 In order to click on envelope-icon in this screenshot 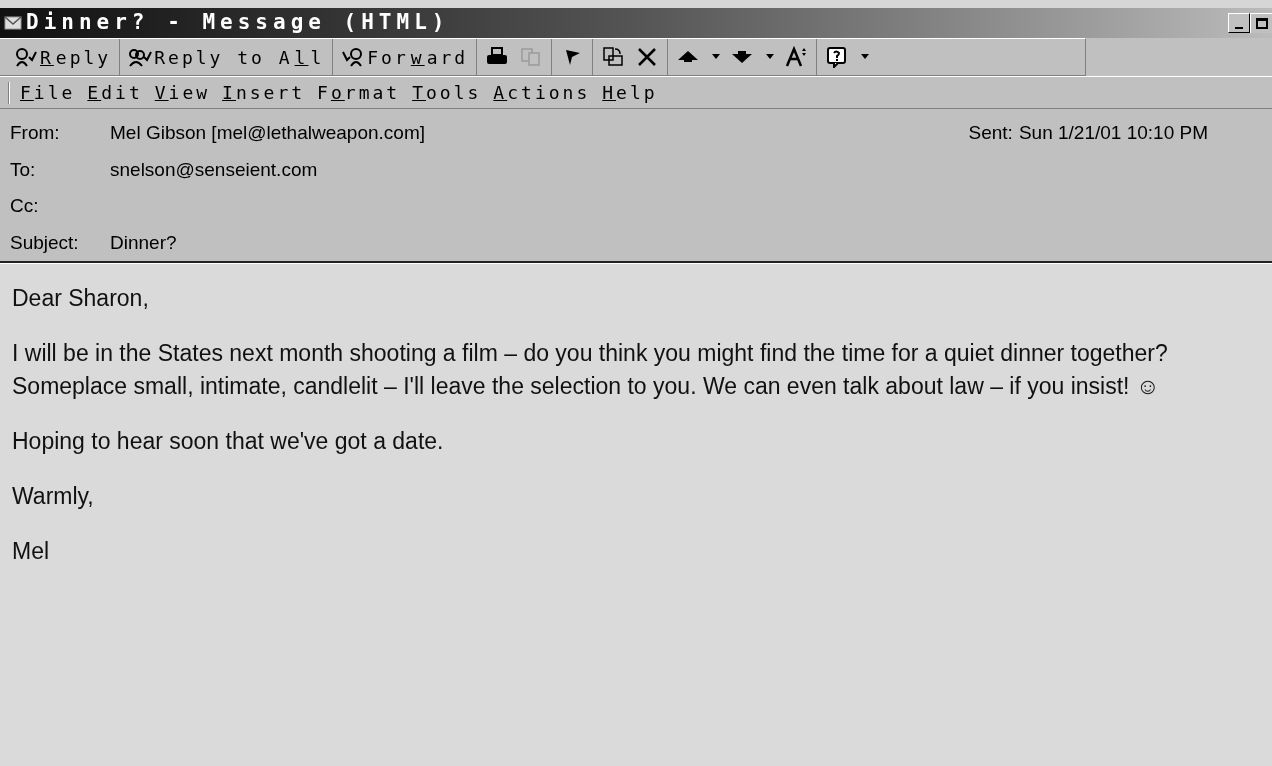, I will do `click(13, 23)`.